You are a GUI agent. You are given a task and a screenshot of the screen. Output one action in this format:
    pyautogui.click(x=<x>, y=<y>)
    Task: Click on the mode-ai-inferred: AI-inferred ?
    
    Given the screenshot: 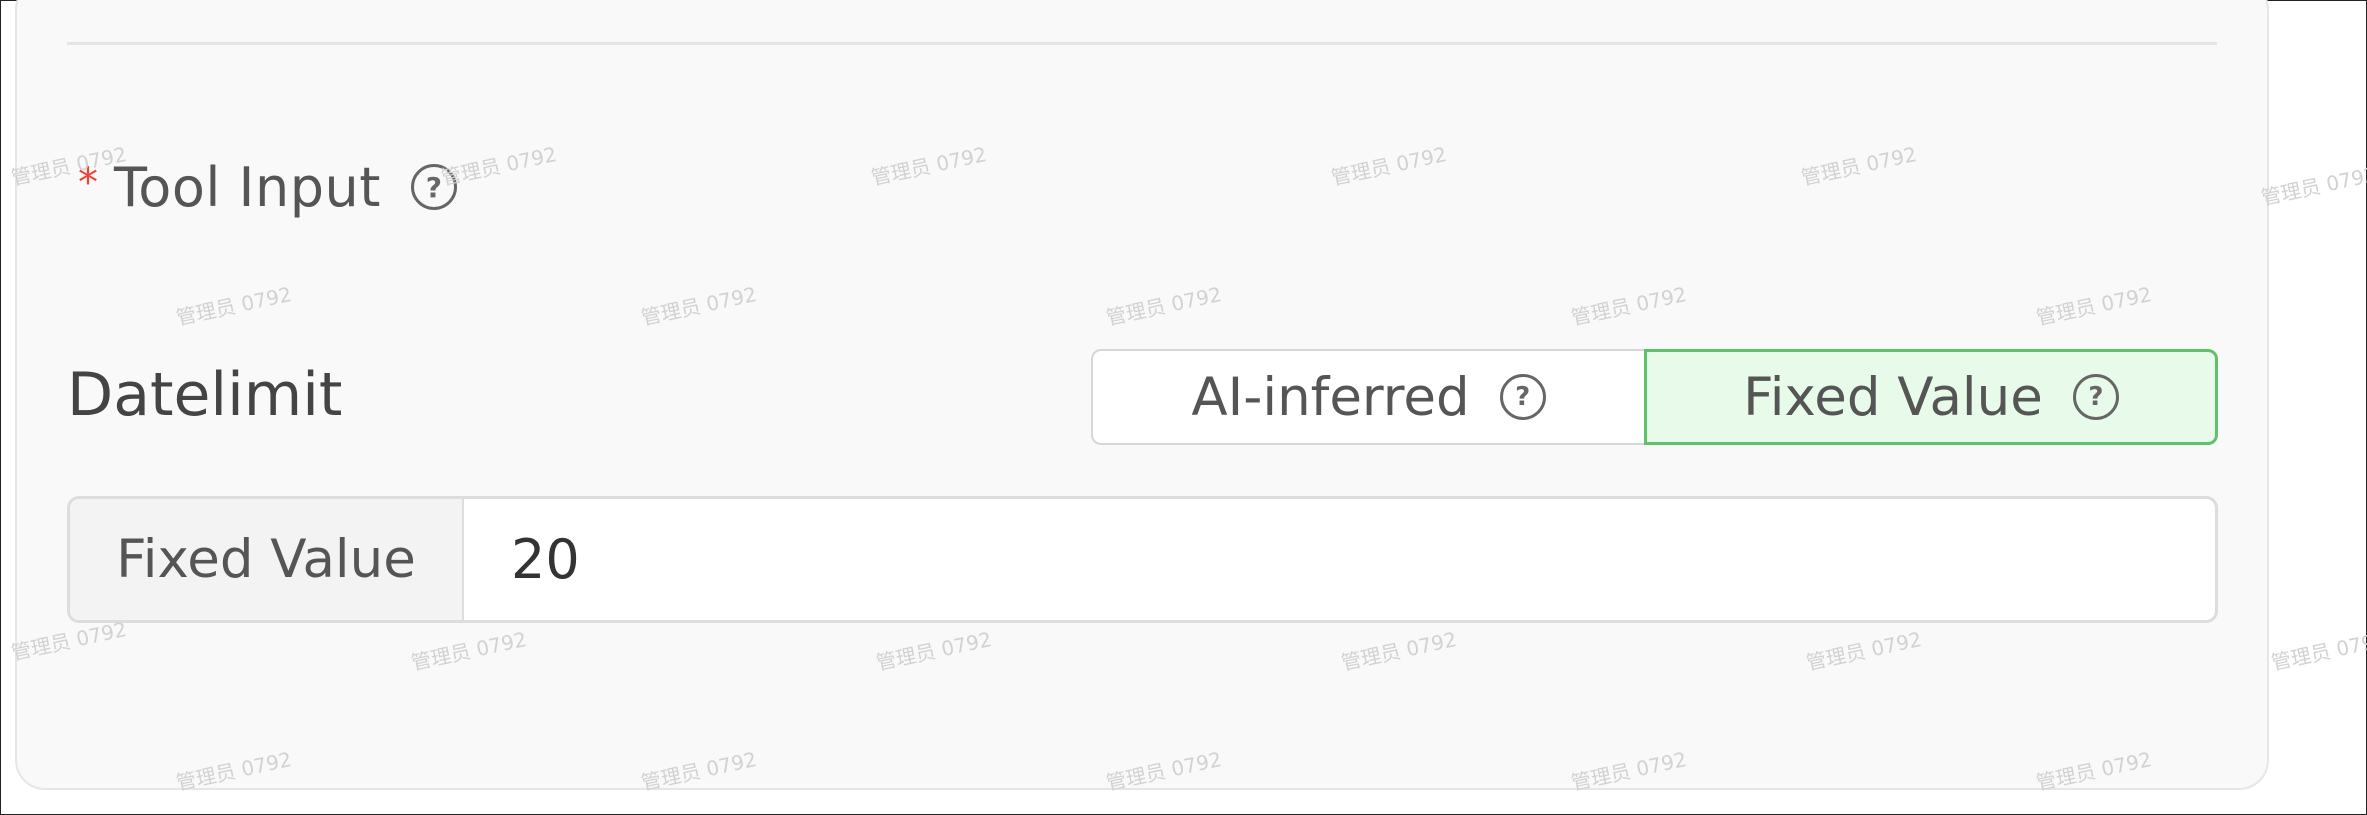 What is the action you would take?
    pyautogui.click(x=1367, y=397)
    